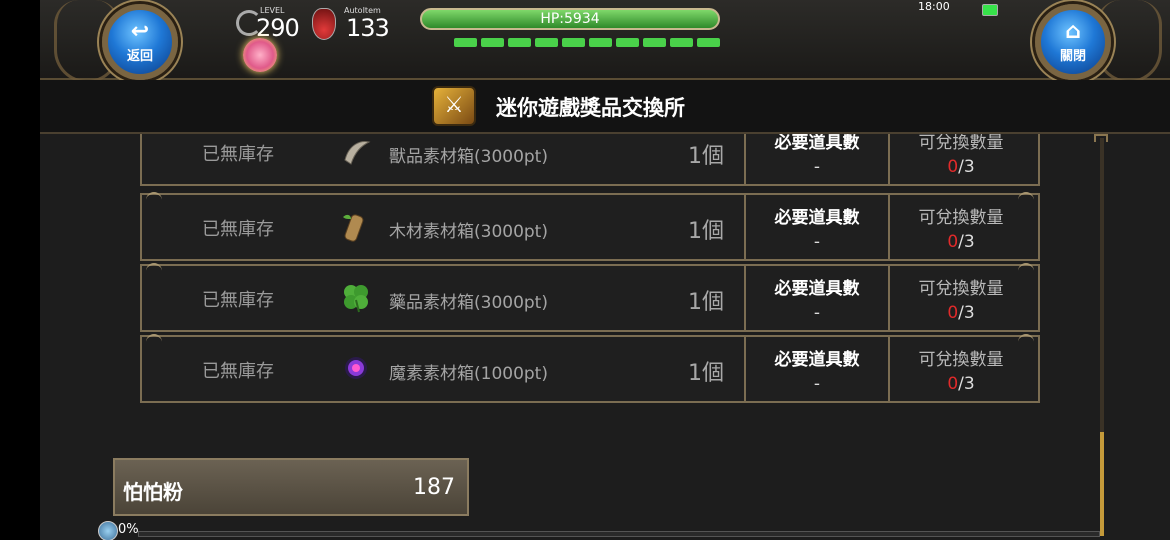 Image resolution: width=1170 pixels, height=540 pixels. What do you see at coordinates (356, 368) in the screenshot?
I see `magic-orb-icon` at bounding box center [356, 368].